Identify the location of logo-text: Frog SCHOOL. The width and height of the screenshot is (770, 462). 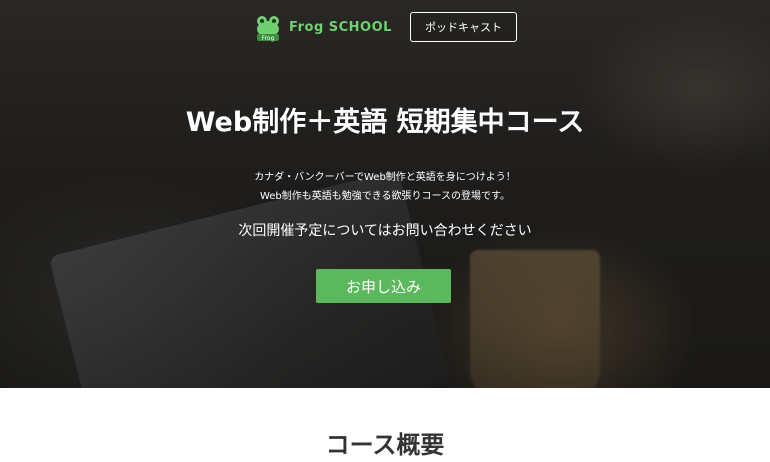
(340, 27).